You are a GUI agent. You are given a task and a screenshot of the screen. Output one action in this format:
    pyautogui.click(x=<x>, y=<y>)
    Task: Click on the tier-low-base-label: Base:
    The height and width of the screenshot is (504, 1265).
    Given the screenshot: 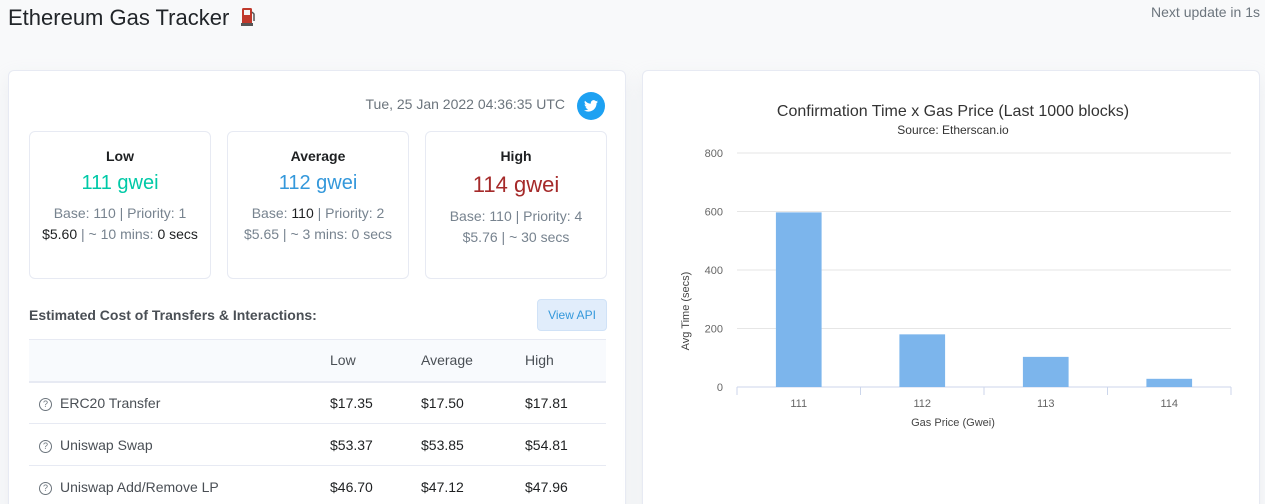 What is the action you would take?
    pyautogui.click(x=71, y=213)
    